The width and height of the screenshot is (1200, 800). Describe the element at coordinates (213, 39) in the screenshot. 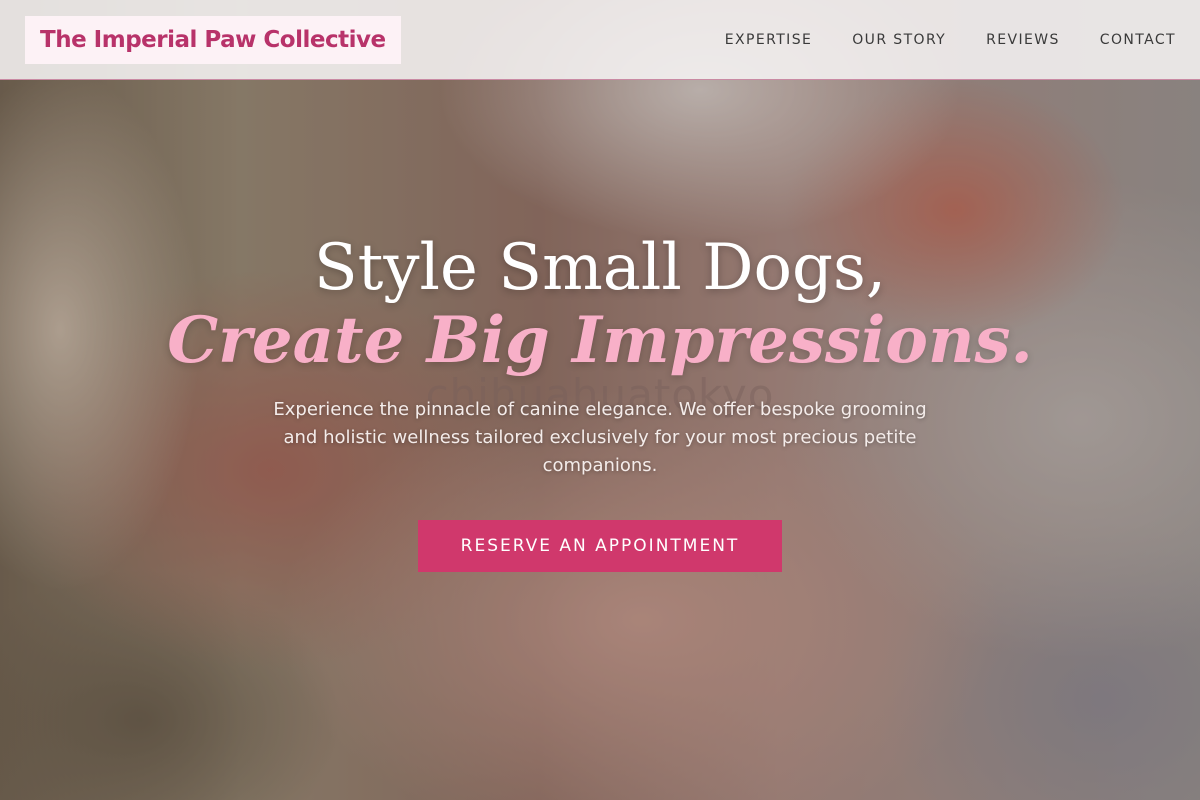

I see `brand-logo-link: The Imperial Paw Collective` at that location.